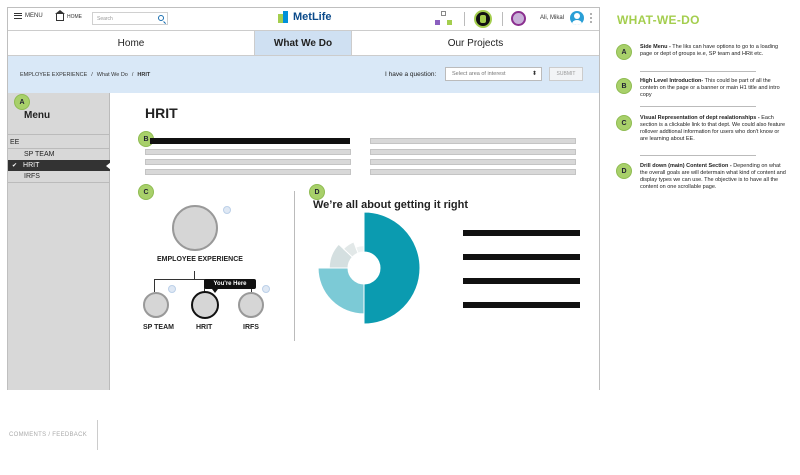 The width and height of the screenshot is (800, 475). What do you see at coordinates (200, 259) in the screenshot?
I see `org-label-parent: EMPLOYEE EXPERIENCE` at bounding box center [200, 259].